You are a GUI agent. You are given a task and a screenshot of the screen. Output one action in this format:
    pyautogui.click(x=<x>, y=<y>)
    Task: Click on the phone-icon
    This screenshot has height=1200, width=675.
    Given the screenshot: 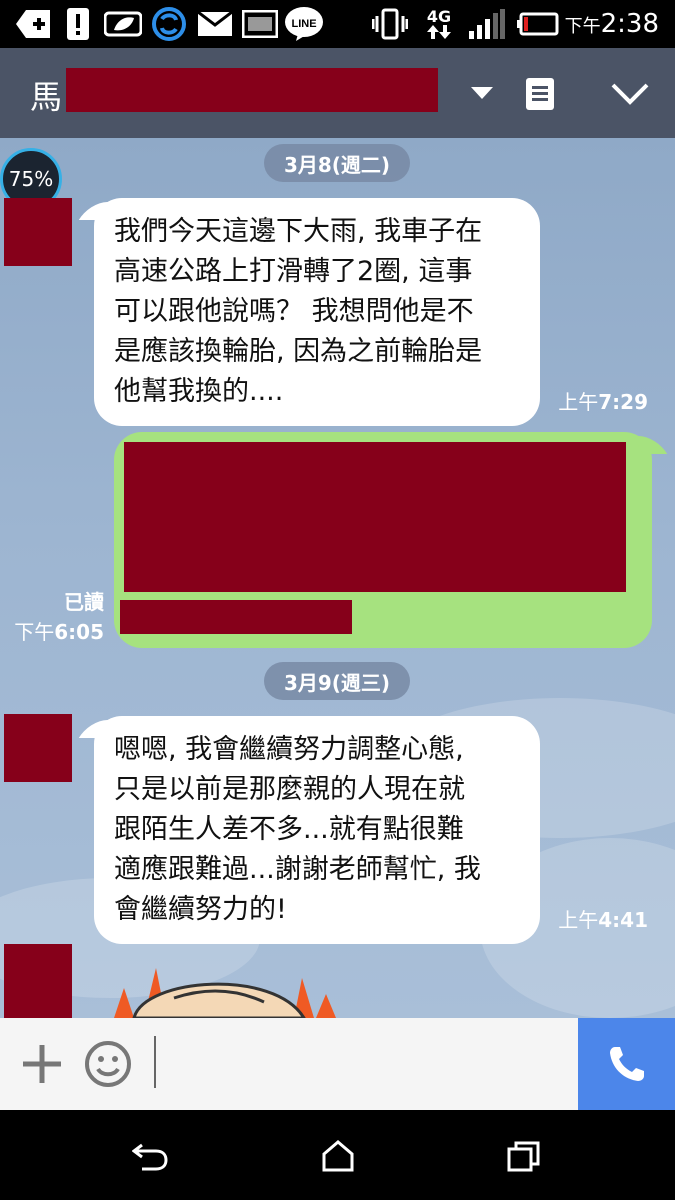 What is the action you would take?
    pyautogui.click(x=626, y=1064)
    